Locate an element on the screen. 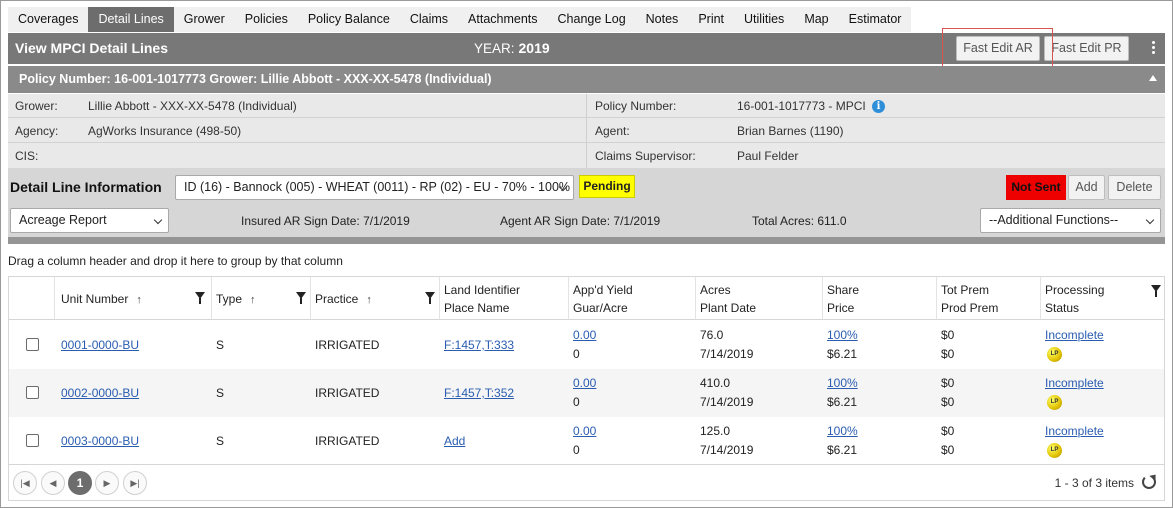 Image resolution: width=1173 pixels, height=508 pixels. report-type-select: Acreage Report is located at coordinates (89, 220).